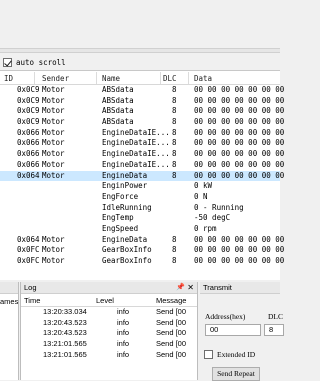 The width and height of the screenshot is (320, 381). What do you see at coordinates (140, 229) in the screenshot?
I see `table-row: EngSpeed 0 rpm` at bounding box center [140, 229].